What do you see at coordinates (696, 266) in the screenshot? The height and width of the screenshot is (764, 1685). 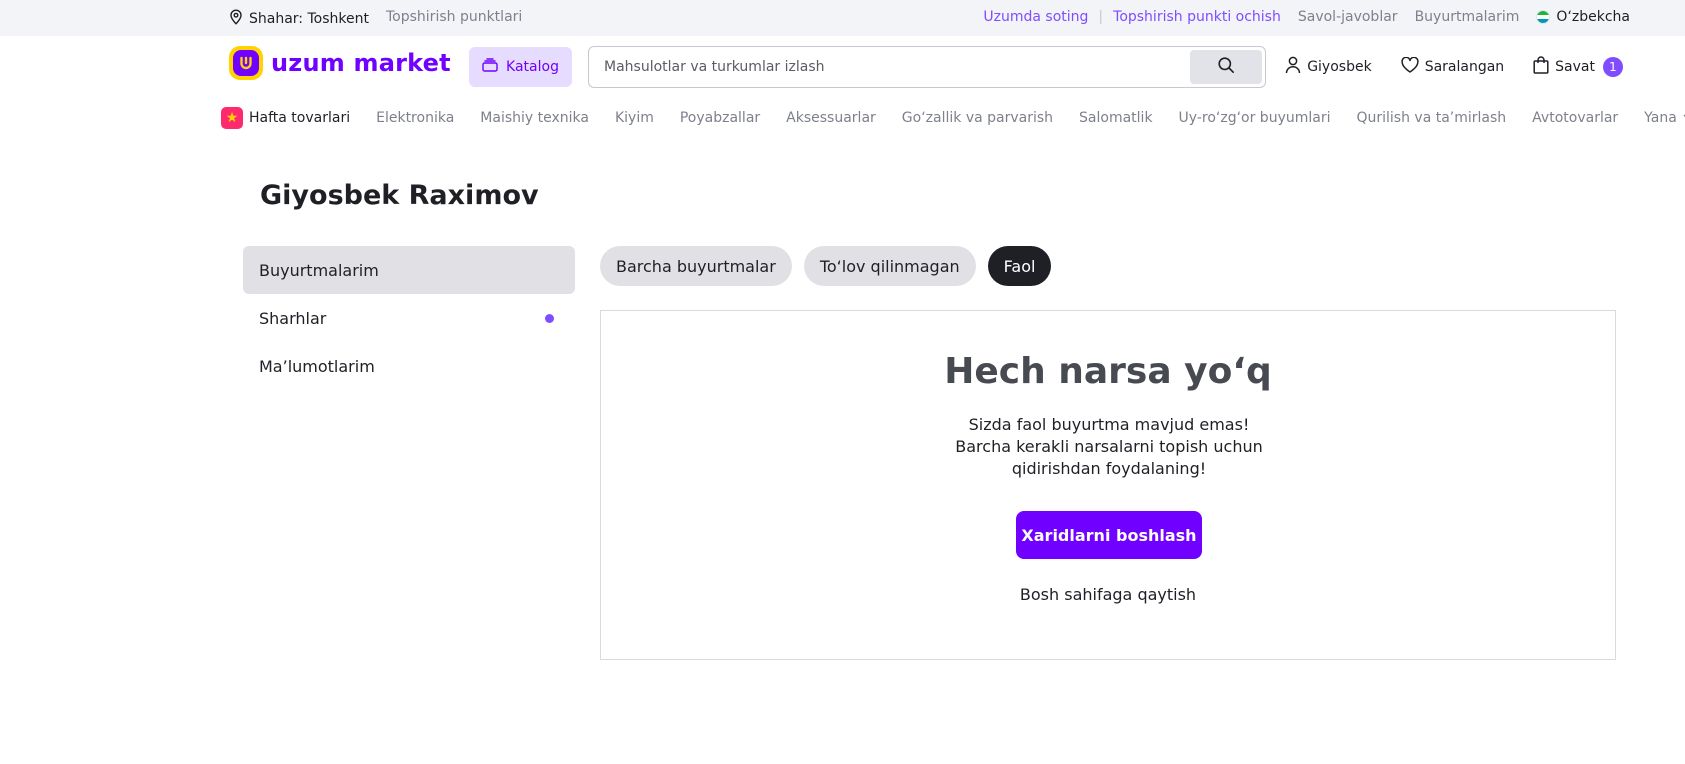 I see `tab-all-orders: Barcha buyurtmalar` at bounding box center [696, 266].